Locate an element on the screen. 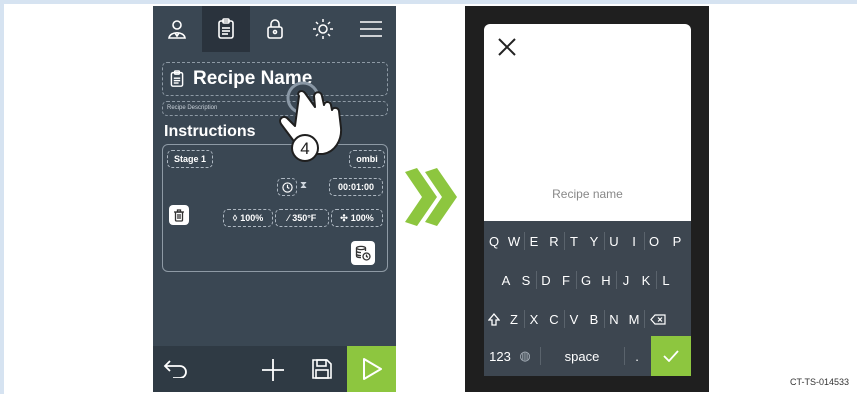  backspace-key is located at coordinates (658, 319).